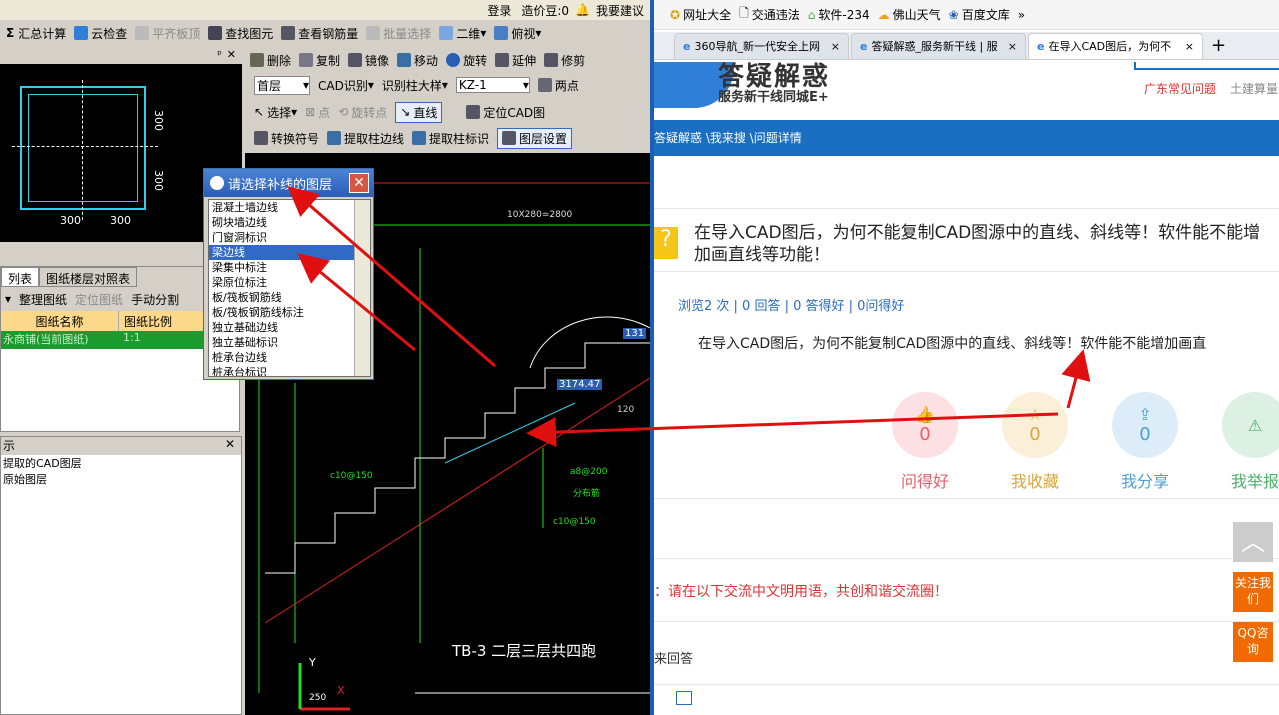  I want to click on new-tab-icon: +, so click(1218, 45).